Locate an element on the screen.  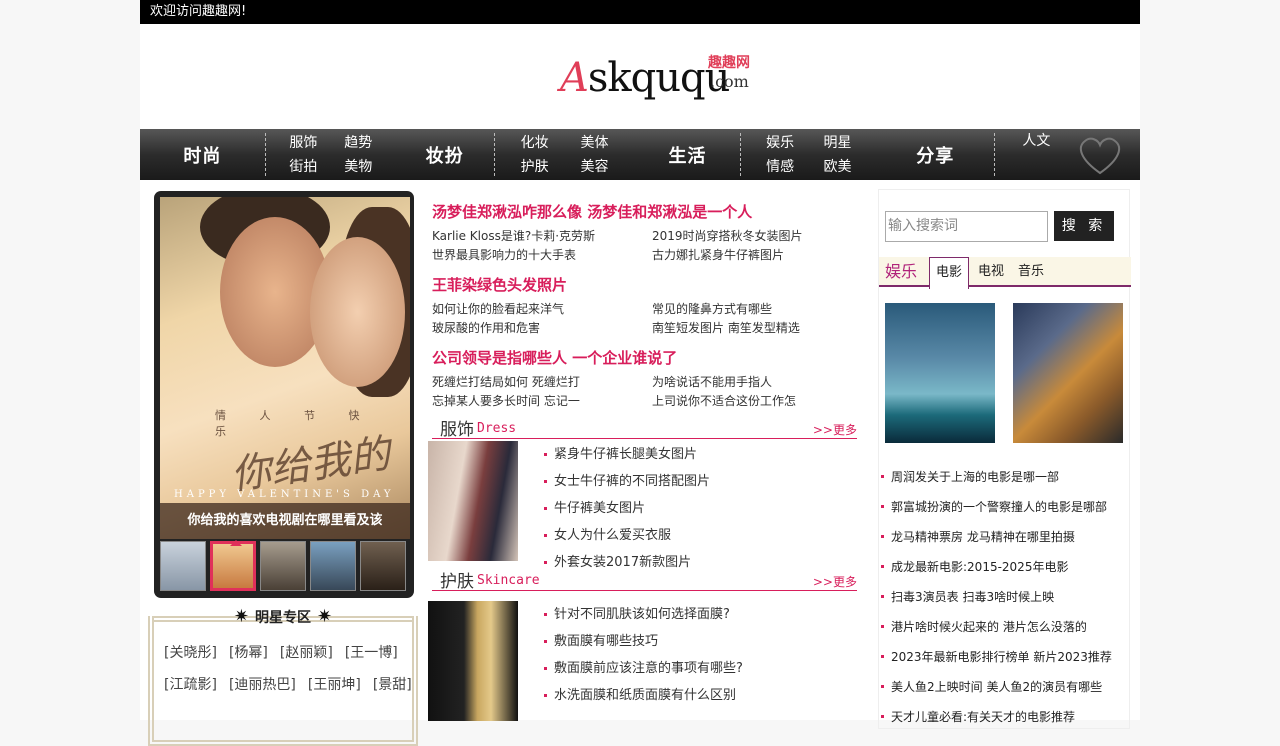
search-button: 搜 索 is located at coordinates (1084, 226).